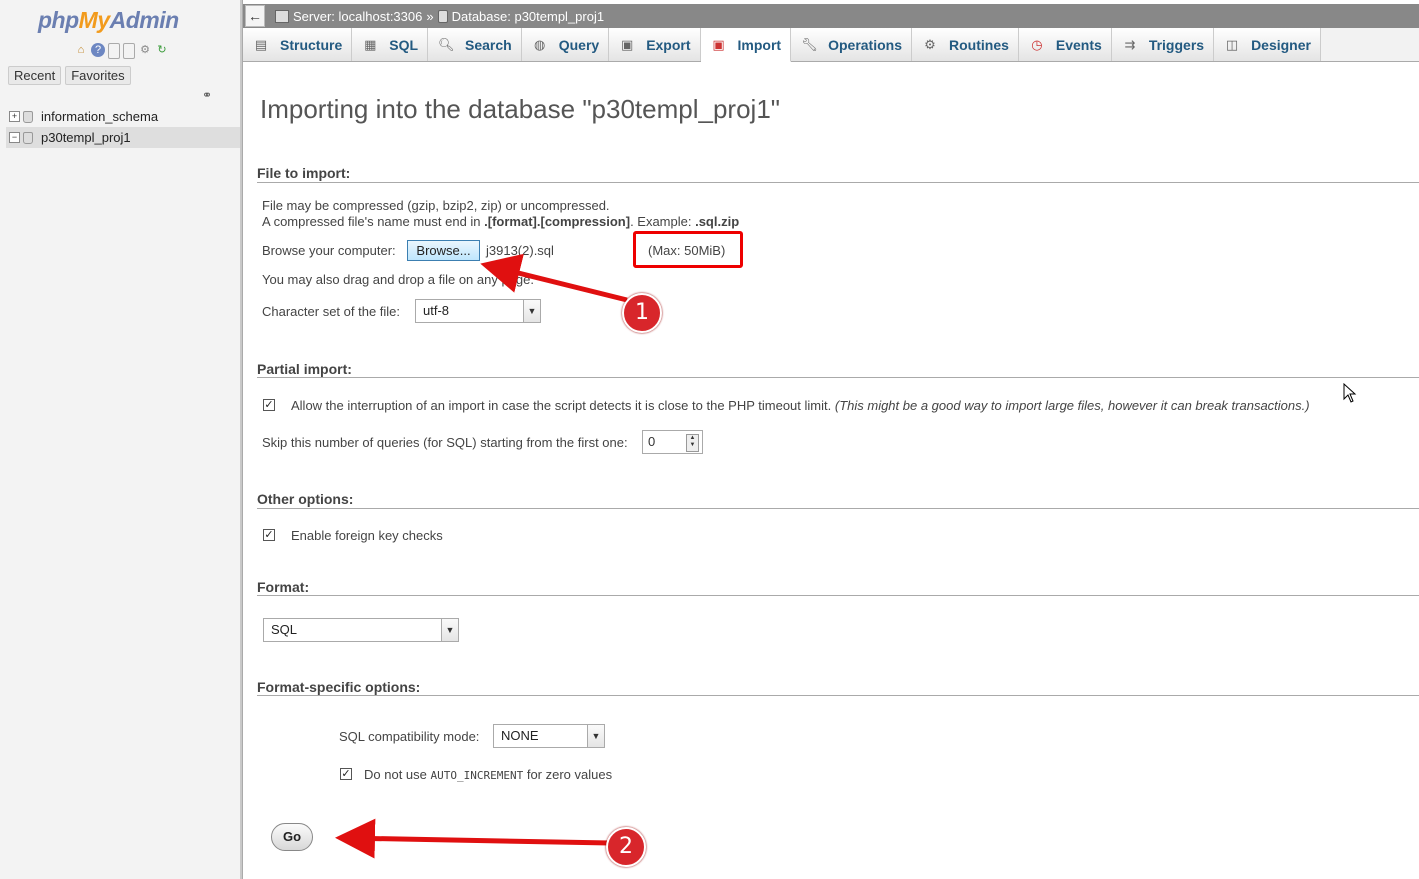 This screenshot has width=1419, height=879. What do you see at coordinates (145, 50) in the screenshot?
I see `settings-gear-icon: ⚙` at bounding box center [145, 50].